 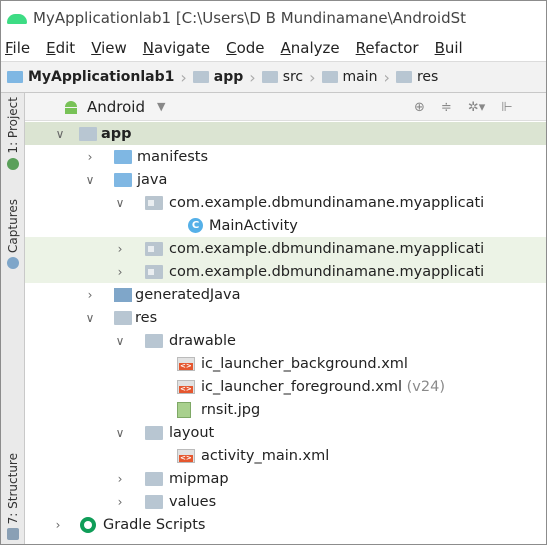 I want to click on menu-edit: Edit, so click(x=60, y=48).